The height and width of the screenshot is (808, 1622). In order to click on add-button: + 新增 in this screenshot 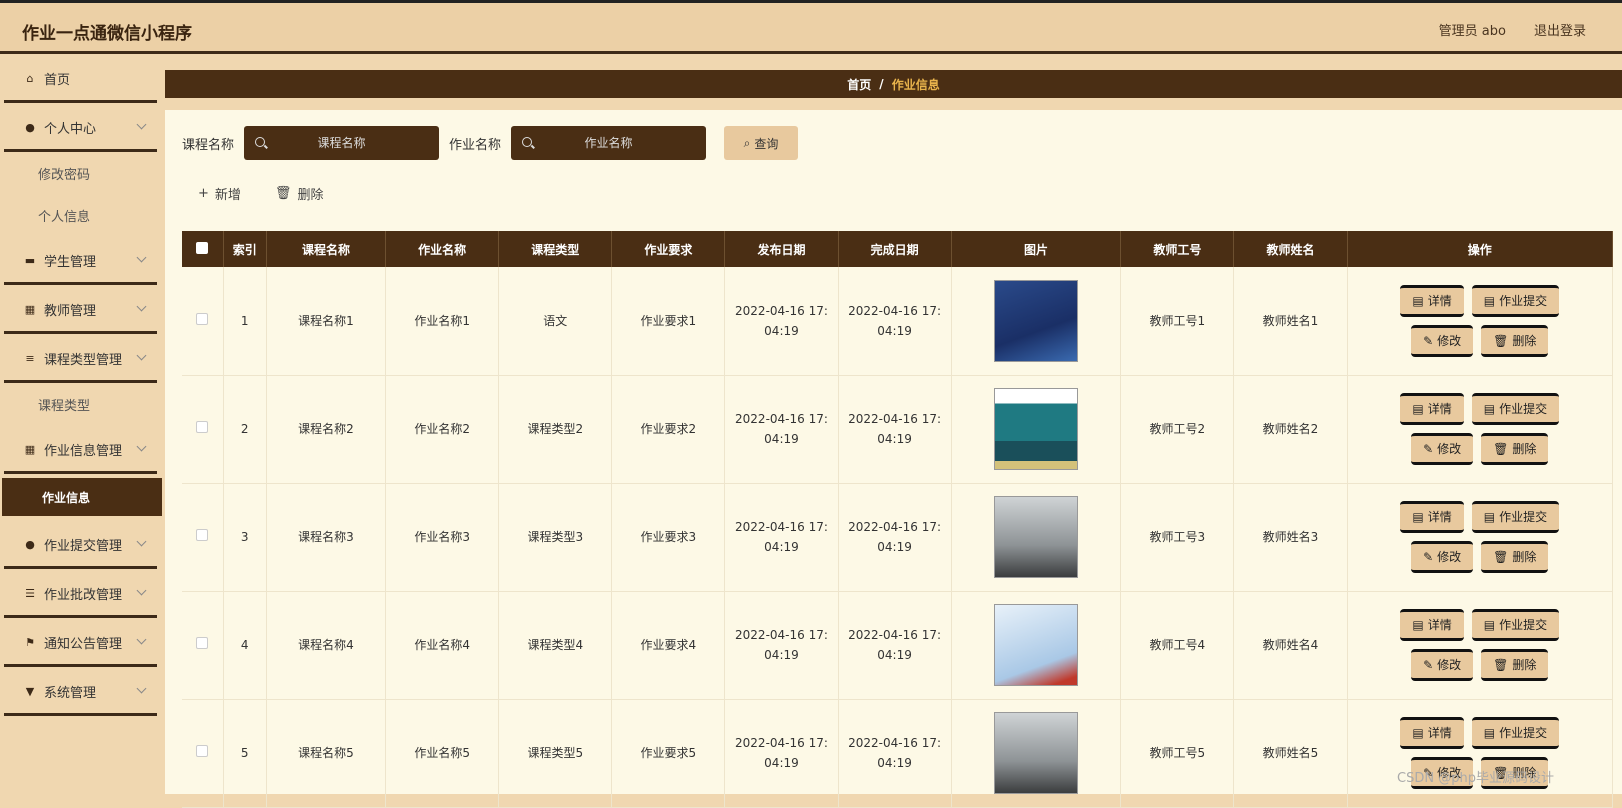, I will do `click(219, 193)`.